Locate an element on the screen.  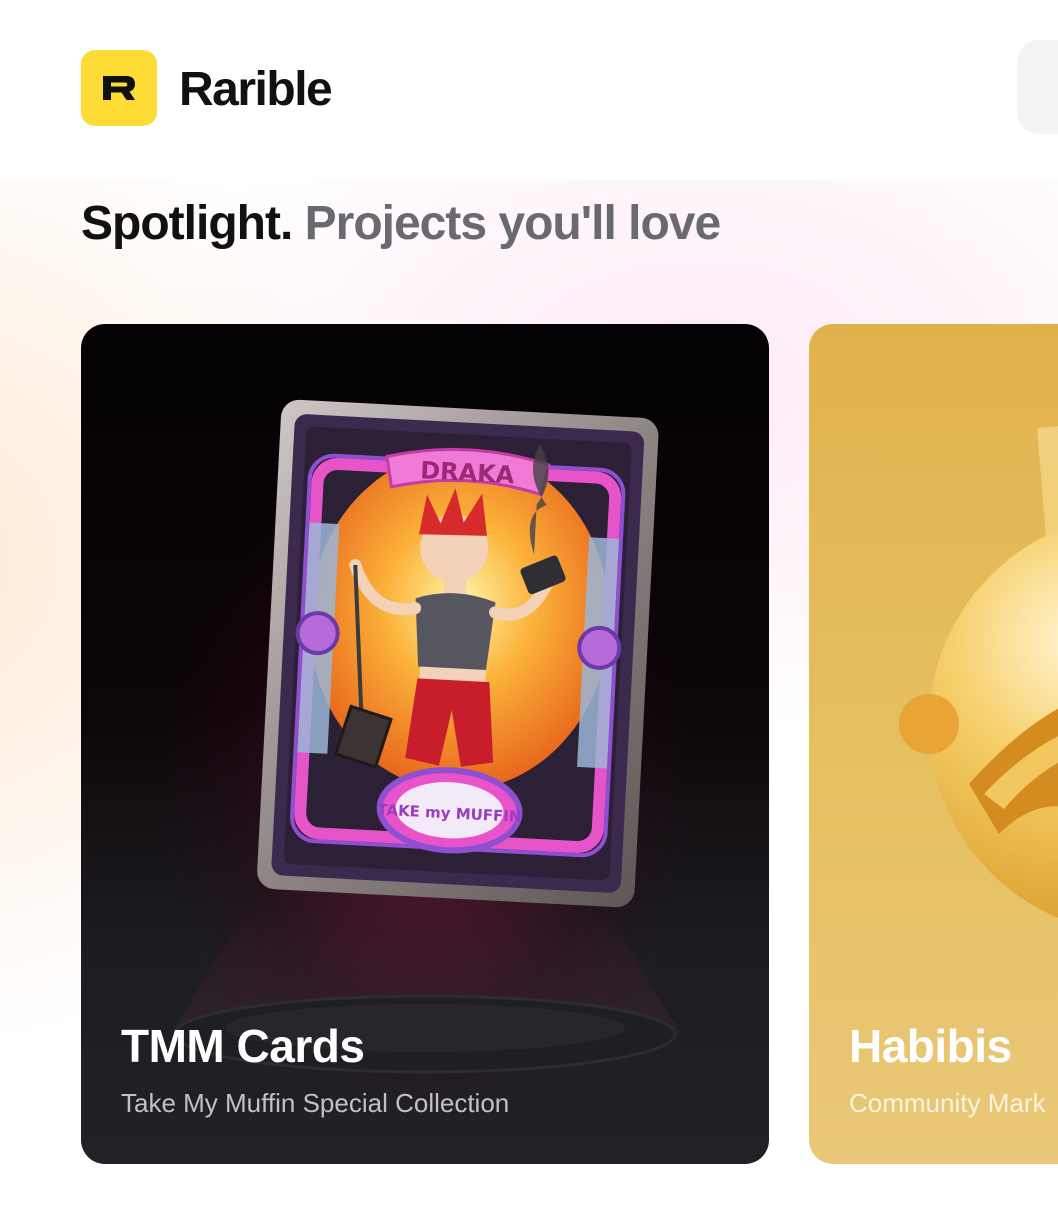
rarible-logo-icon is located at coordinates (119, 88).